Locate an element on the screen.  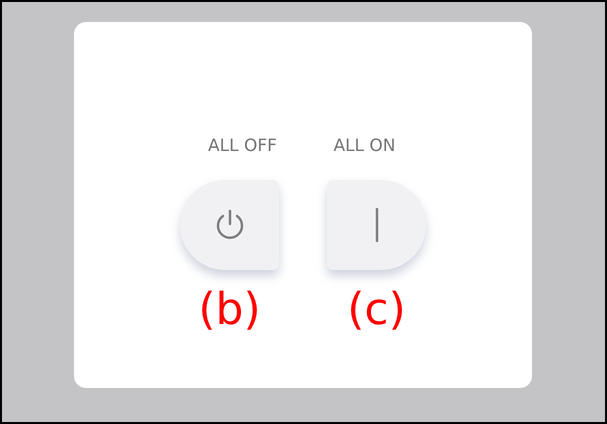
power-icon is located at coordinates (229, 225).